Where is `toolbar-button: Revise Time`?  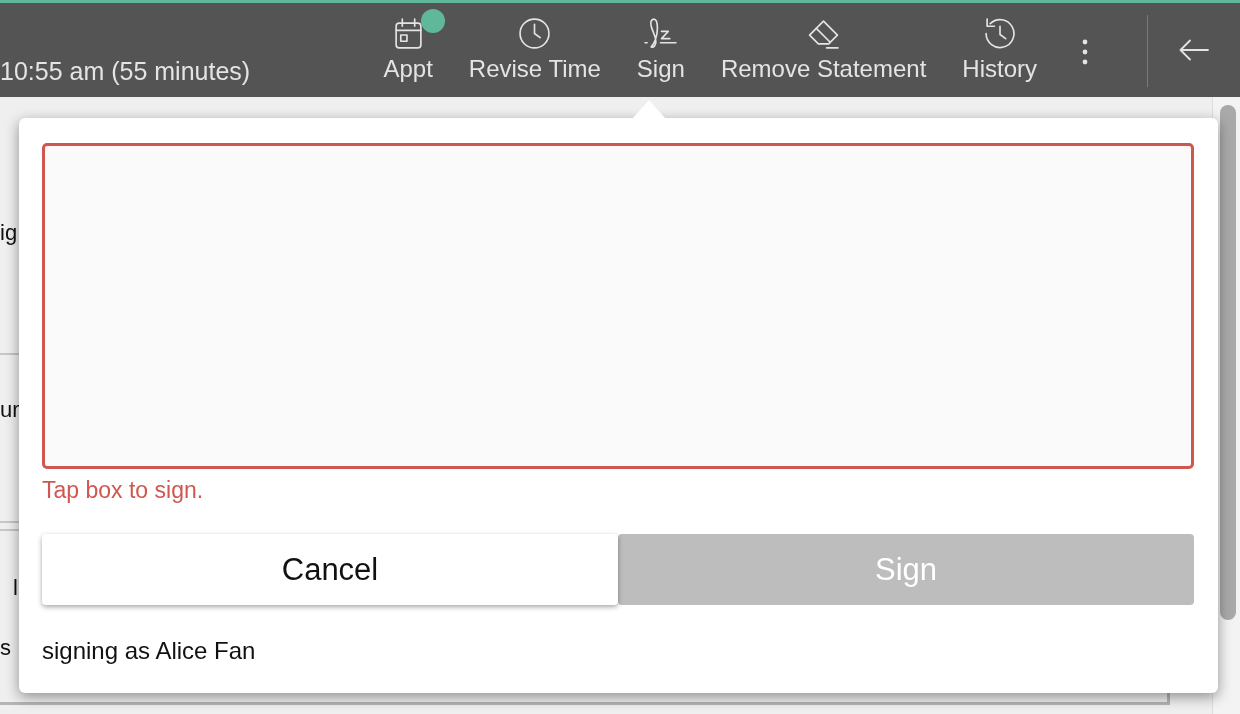 toolbar-button: Revise Time is located at coordinates (534, 50).